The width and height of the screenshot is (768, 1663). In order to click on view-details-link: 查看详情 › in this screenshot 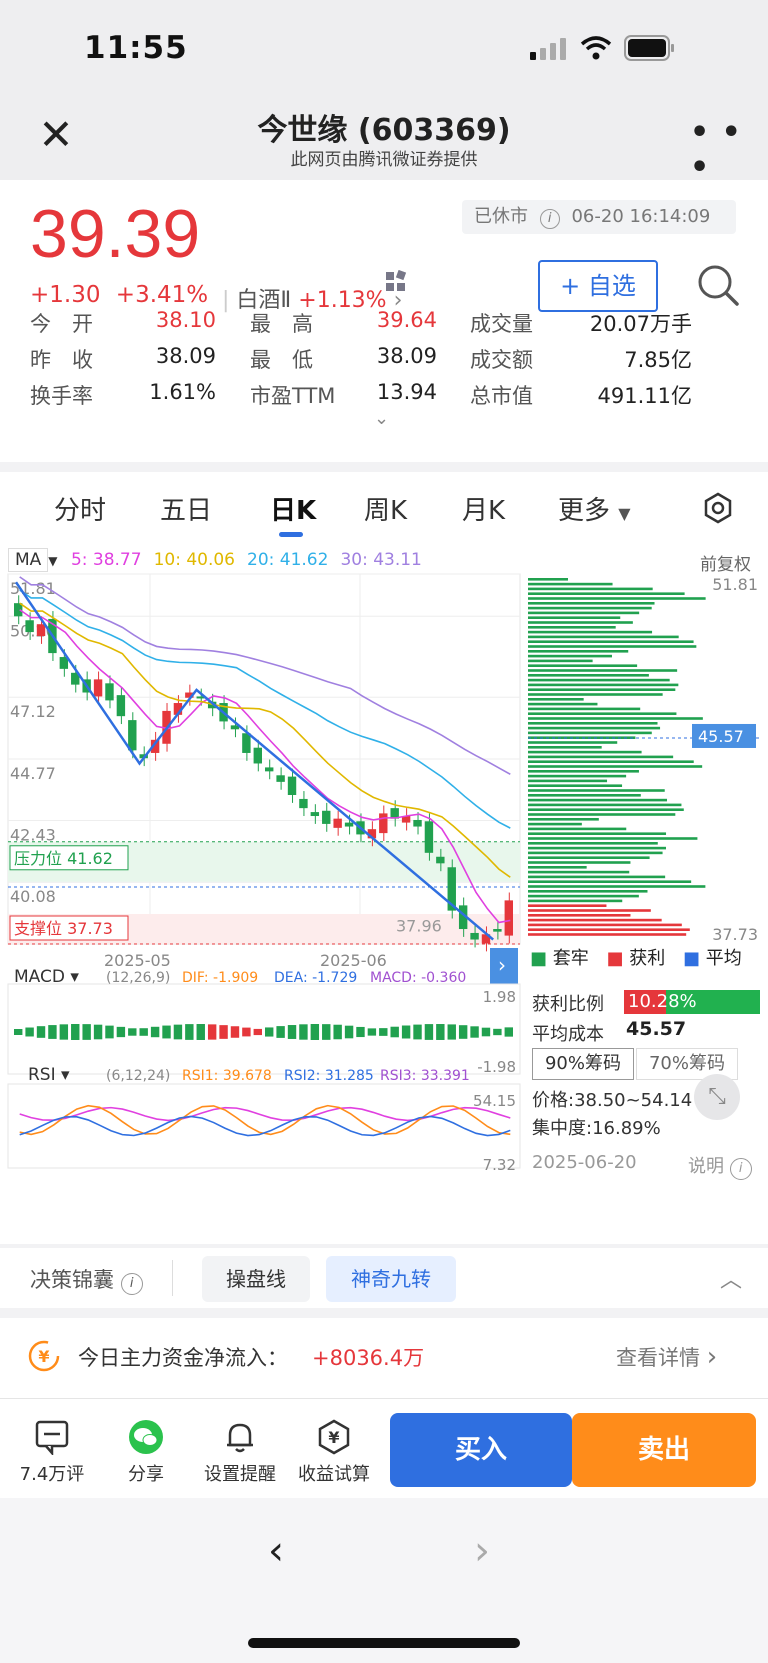, I will do `click(666, 1357)`.